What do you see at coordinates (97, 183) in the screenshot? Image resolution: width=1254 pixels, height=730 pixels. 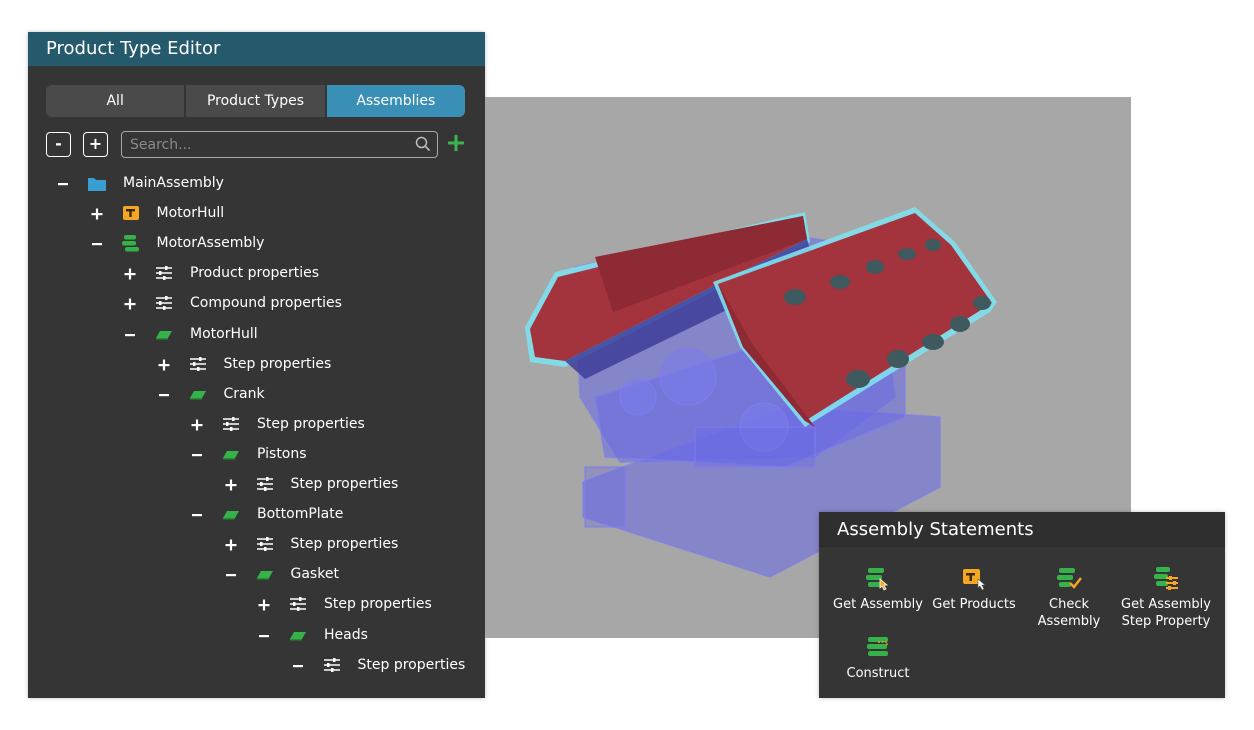 I see `folder-icon` at bounding box center [97, 183].